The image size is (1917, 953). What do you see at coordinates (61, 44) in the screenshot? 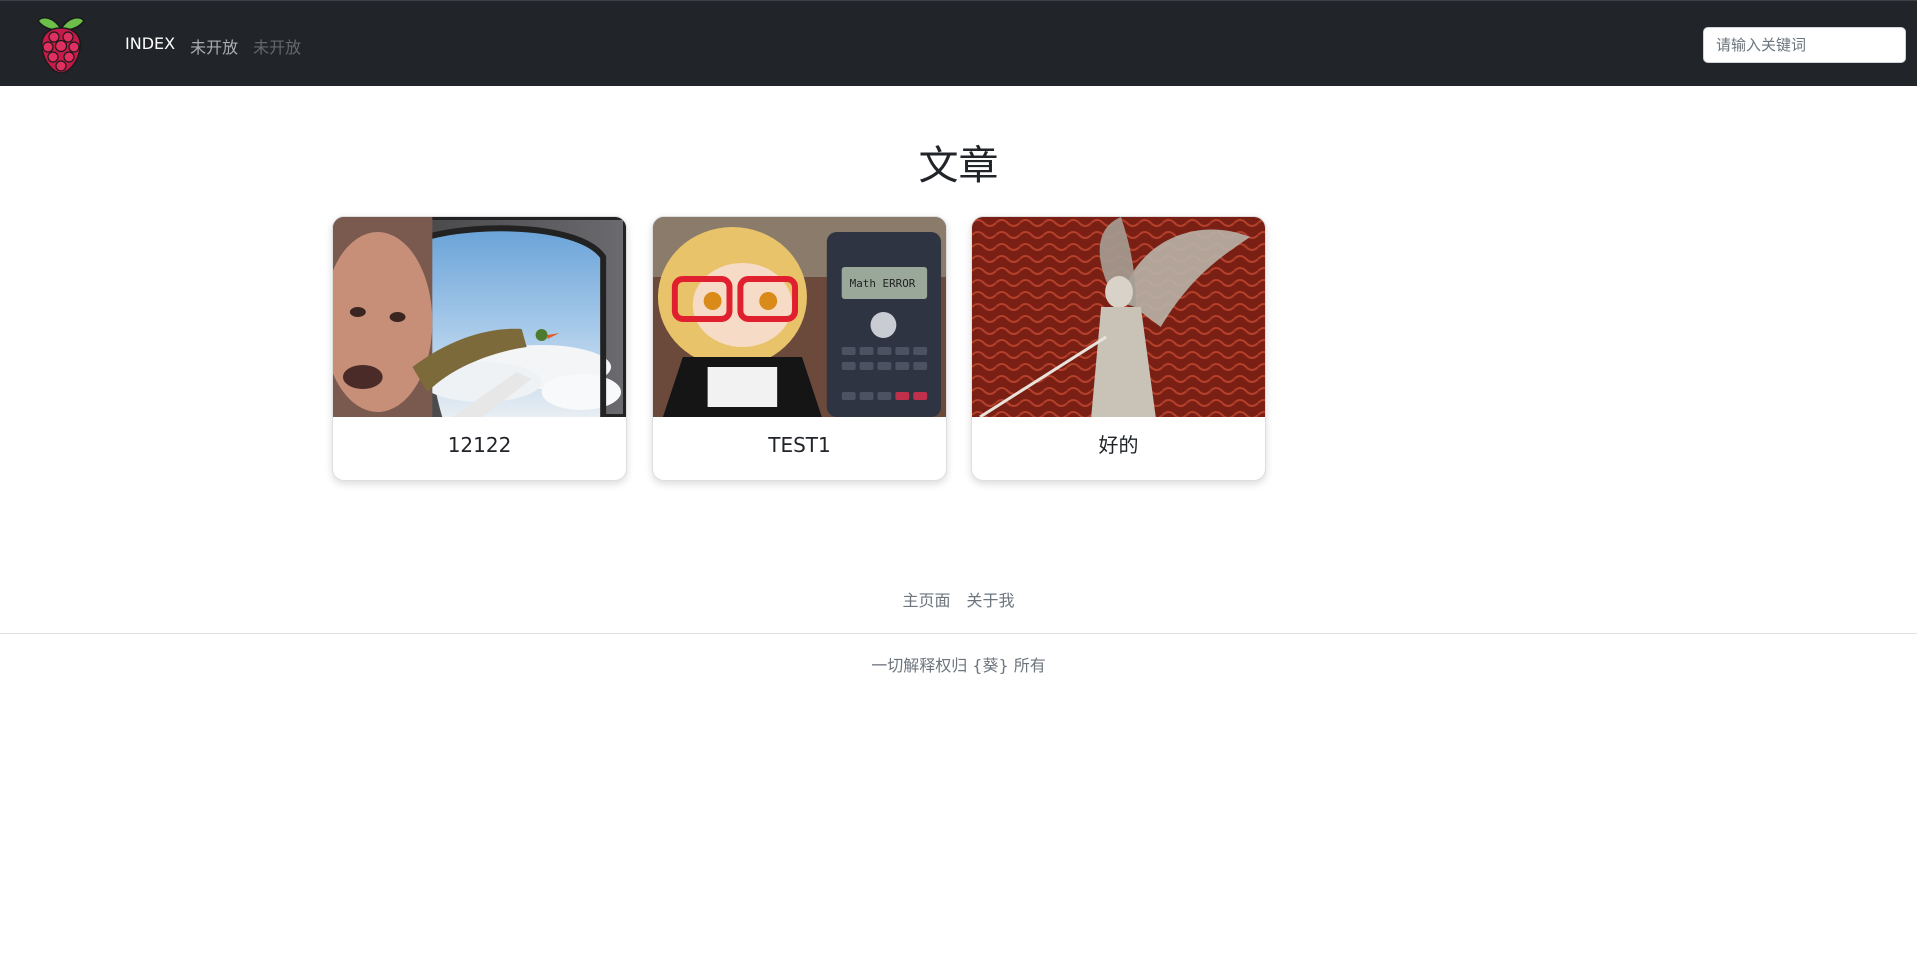
I see `raspberry-logo-icon` at bounding box center [61, 44].